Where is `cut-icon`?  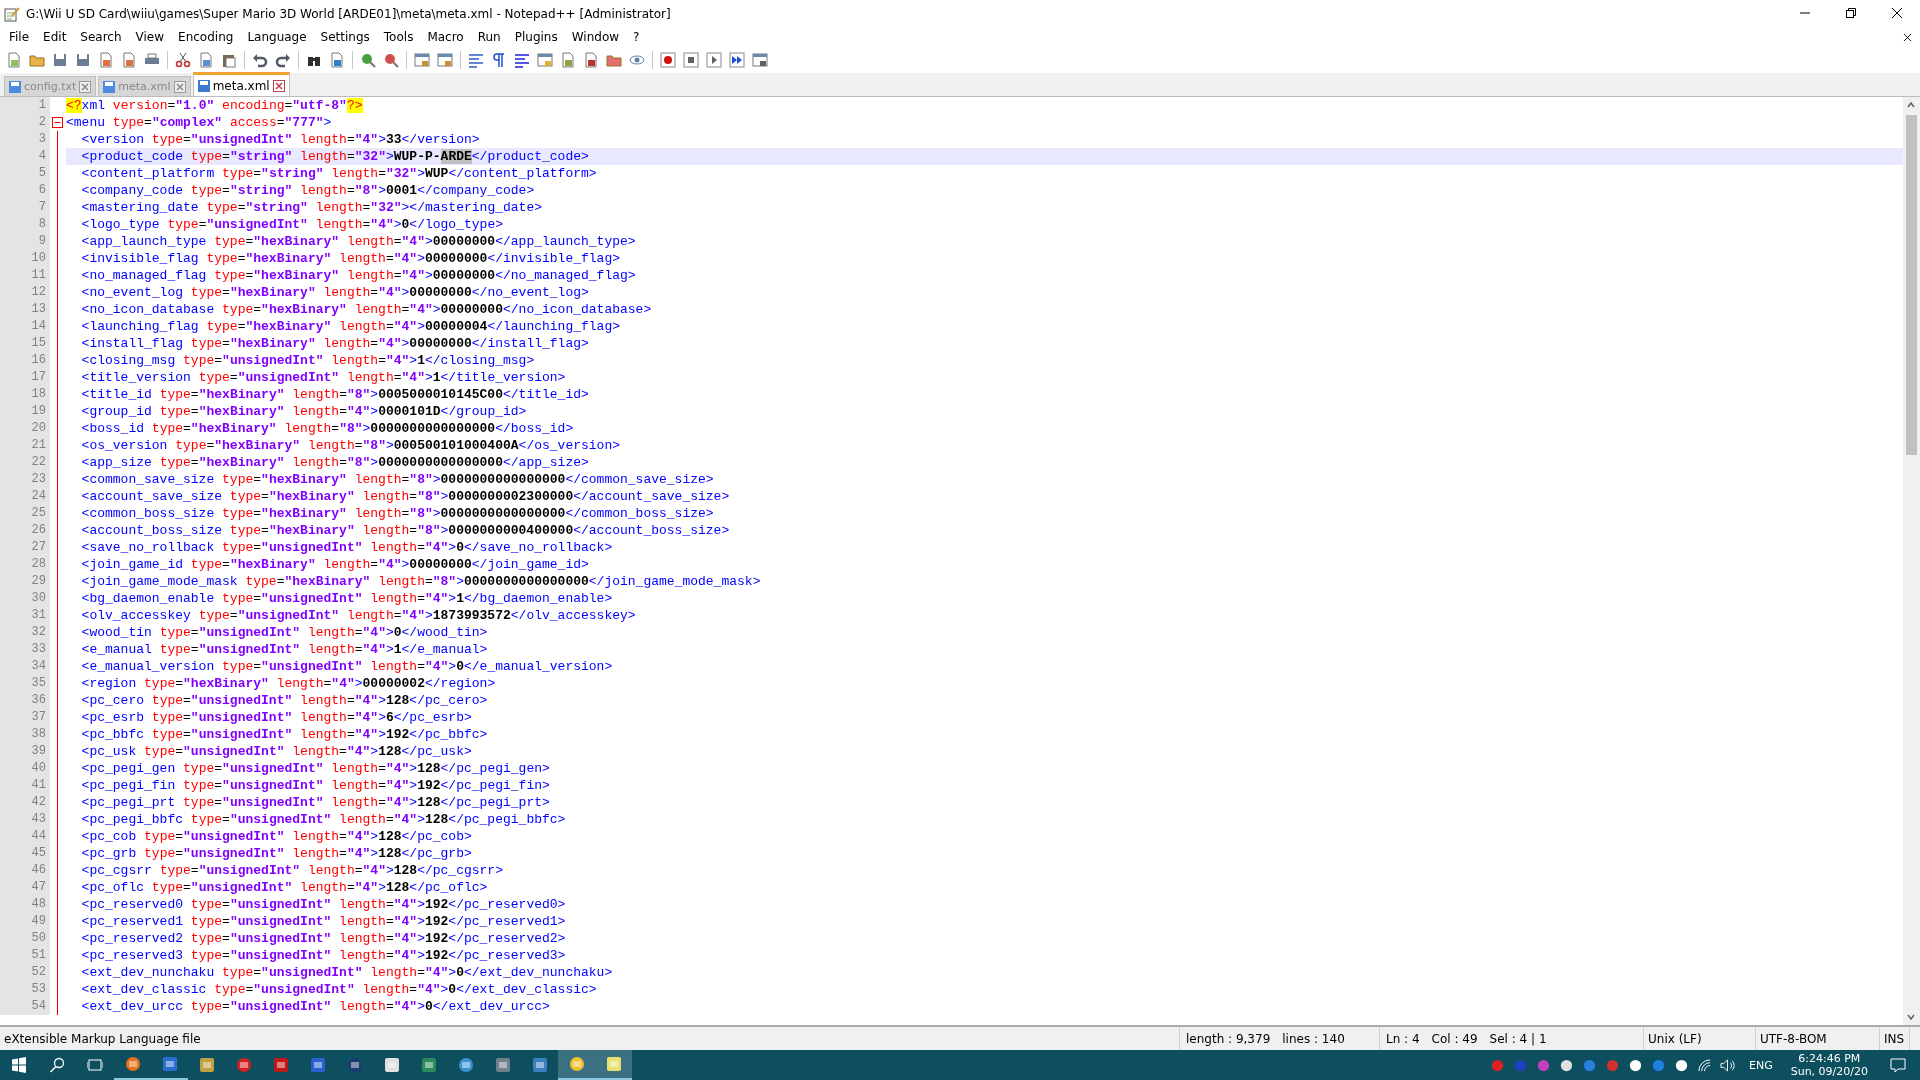
cut-icon is located at coordinates (183, 60).